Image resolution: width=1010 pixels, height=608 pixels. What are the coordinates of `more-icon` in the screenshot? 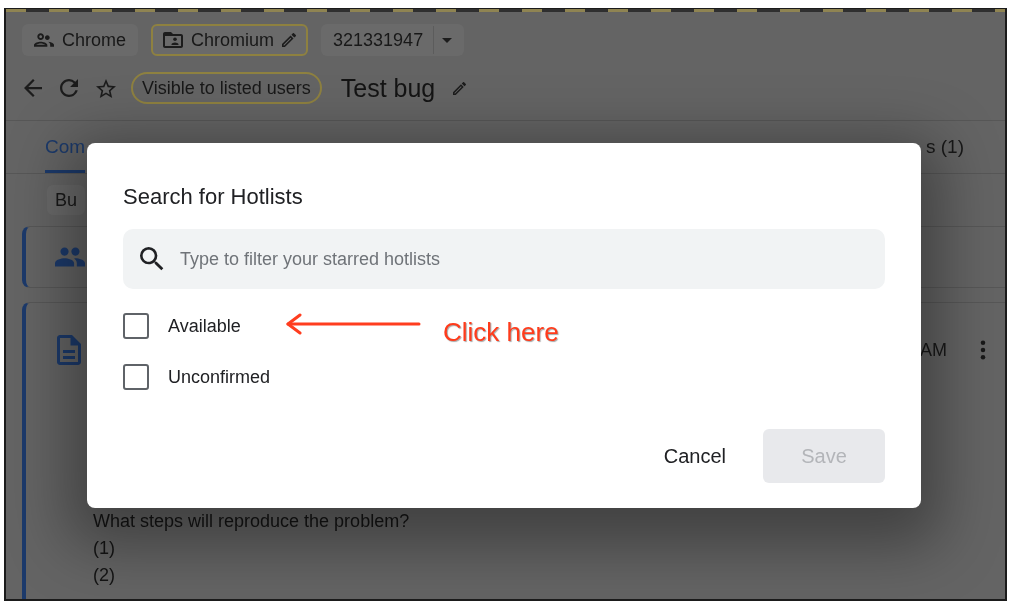 It's located at (983, 350).